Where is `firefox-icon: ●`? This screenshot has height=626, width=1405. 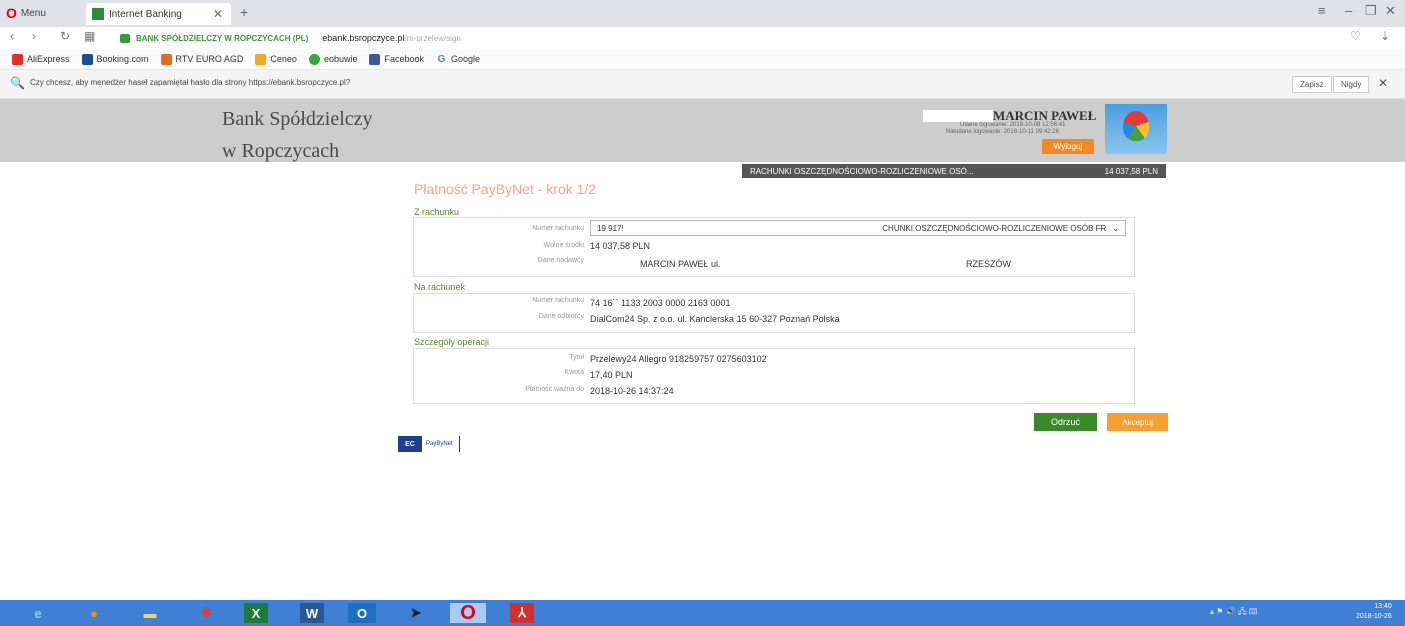 firefox-icon: ● is located at coordinates (94, 613).